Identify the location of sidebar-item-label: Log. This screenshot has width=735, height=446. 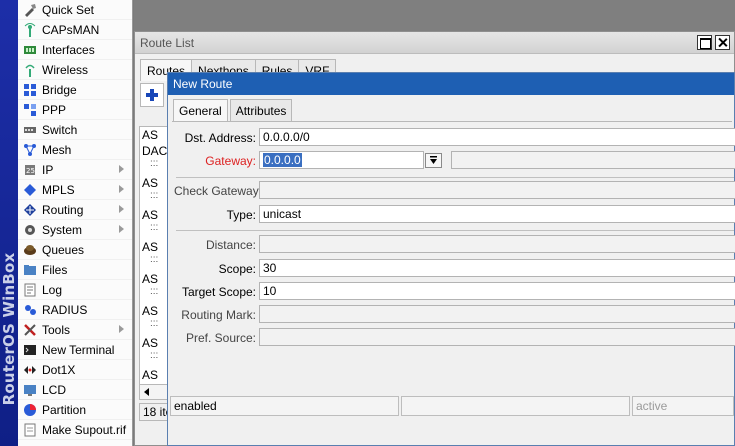
(52, 289).